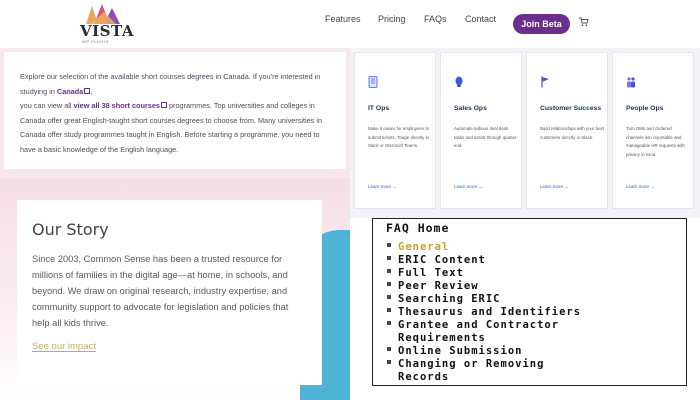 This screenshot has width=700, height=400. I want to click on faq-item-grantee: Grantee and Contractor, so click(473, 325).